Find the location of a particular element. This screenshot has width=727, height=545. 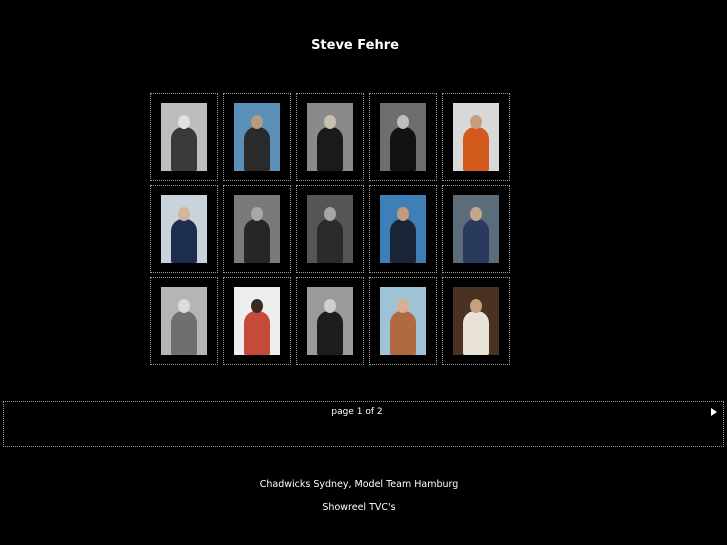

photo-2-kneeling is located at coordinates (257, 137).